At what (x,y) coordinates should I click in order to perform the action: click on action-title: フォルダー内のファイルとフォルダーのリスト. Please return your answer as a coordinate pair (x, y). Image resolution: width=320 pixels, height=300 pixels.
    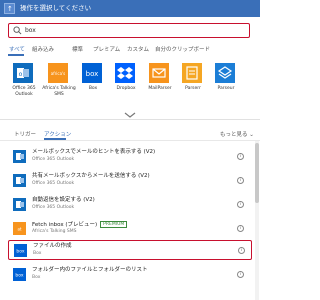
    Looking at the image, I should click on (90, 270).